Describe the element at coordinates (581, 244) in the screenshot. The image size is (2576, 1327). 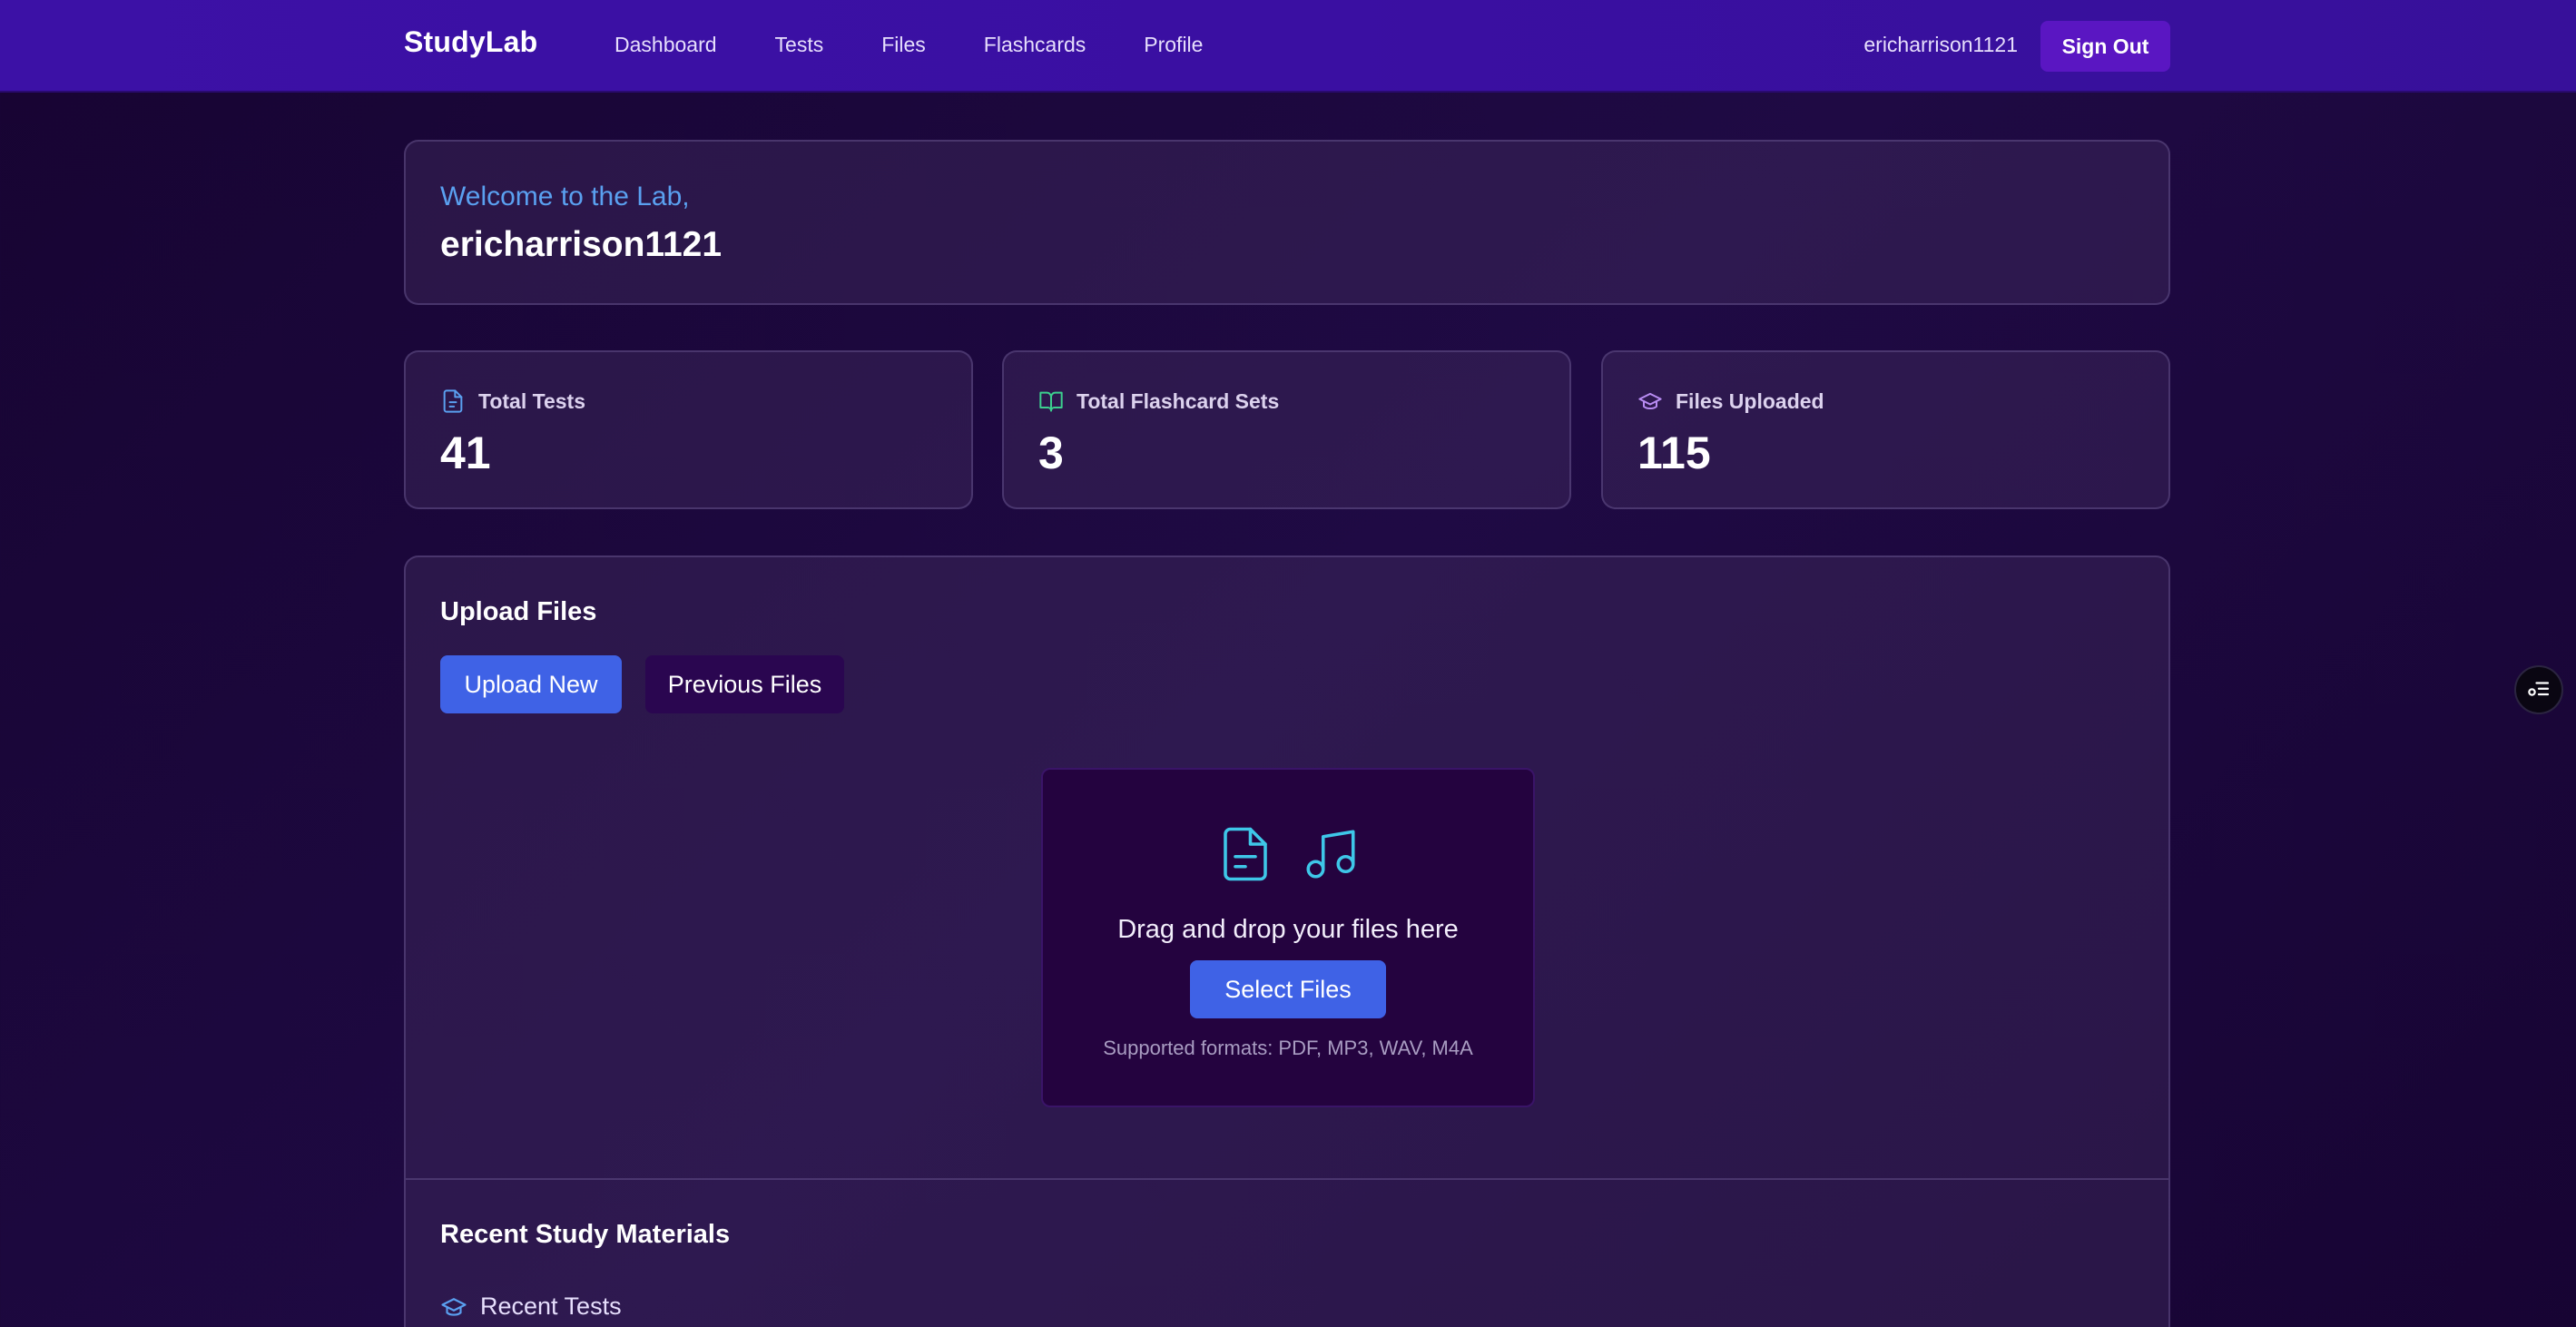
I see `welcome-username: ericharrison1121` at that location.